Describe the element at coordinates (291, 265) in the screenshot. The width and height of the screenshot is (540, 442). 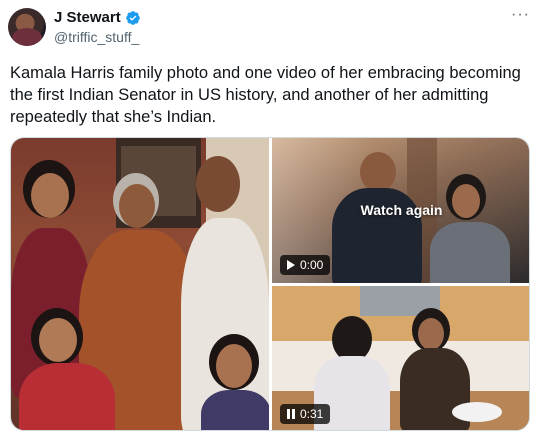
I see `play-icon` at that location.